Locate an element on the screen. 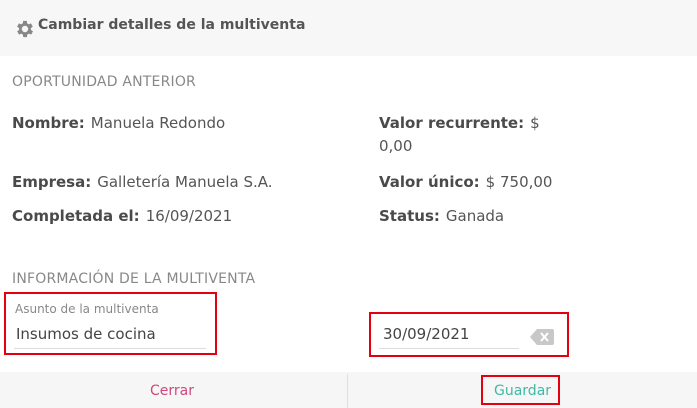 Image resolution: width=697 pixels, height=408 pixels. status-value: Ganada is located at coordinates (475, 216).